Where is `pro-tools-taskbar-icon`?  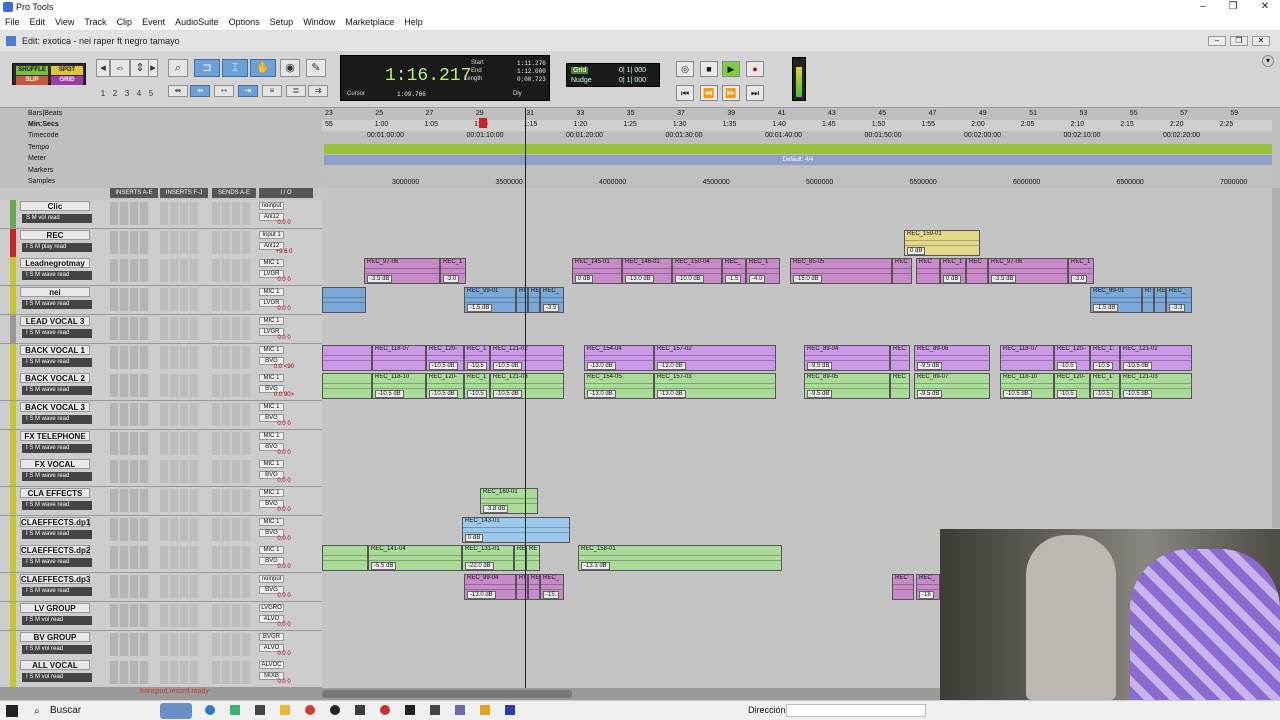 pro-tools-taskbar-icon is located at coordinates (460, 710).